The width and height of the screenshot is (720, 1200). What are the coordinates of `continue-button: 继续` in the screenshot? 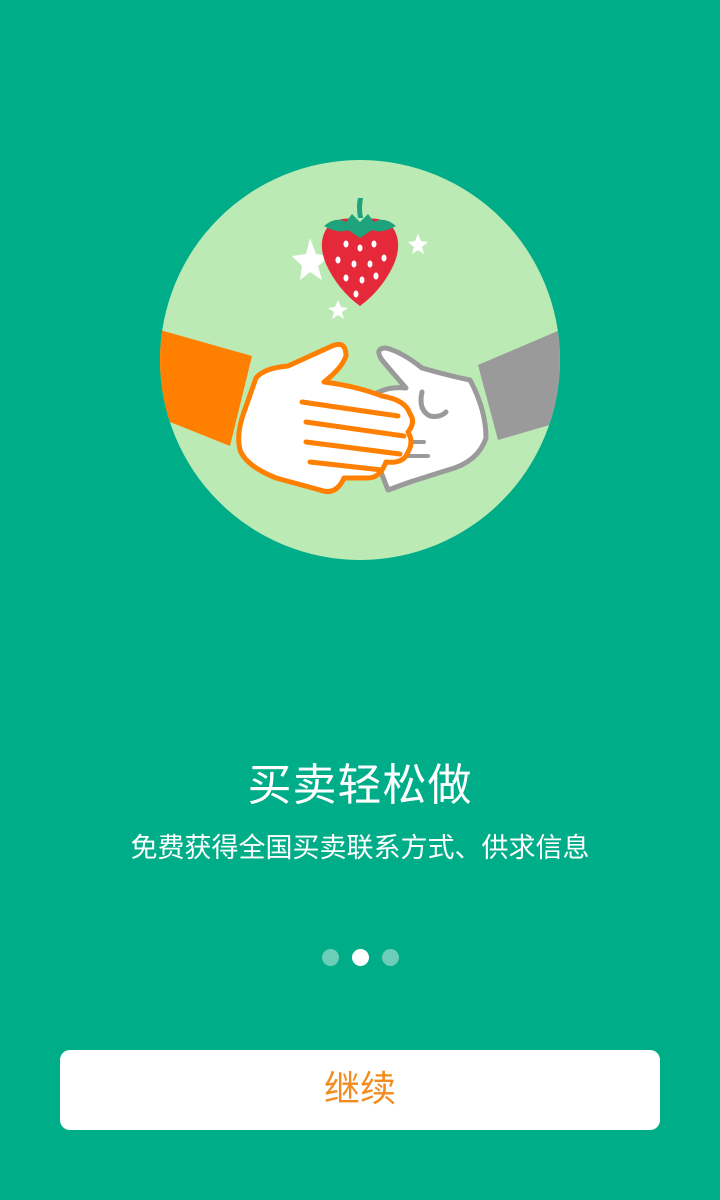 It's located at (360, 1090).